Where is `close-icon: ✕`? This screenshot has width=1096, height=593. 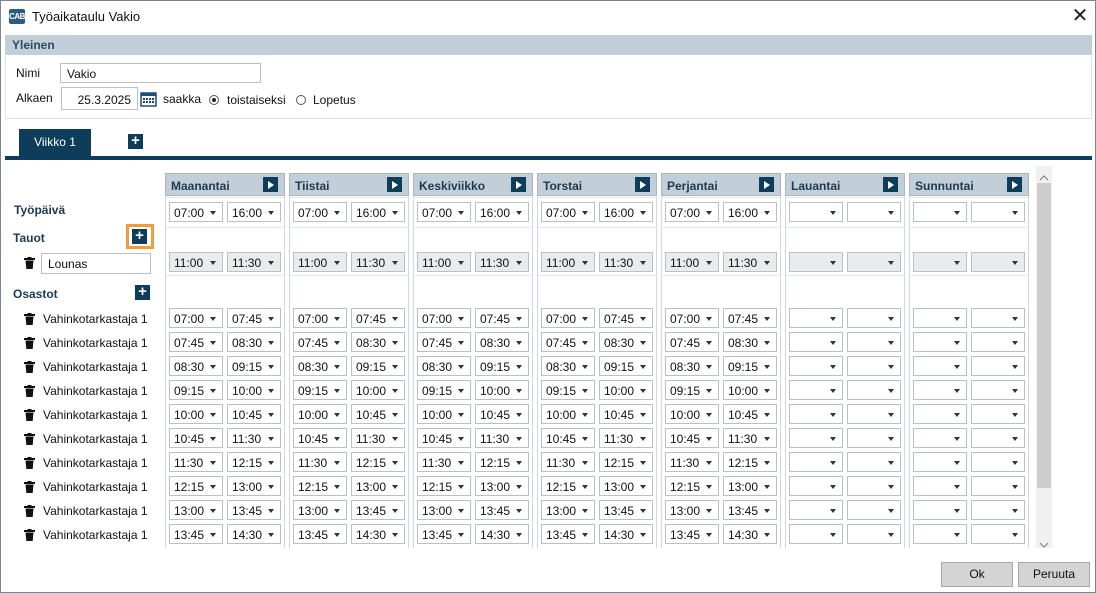
close-icon: ✕ is located at coordinates (1080, 16).